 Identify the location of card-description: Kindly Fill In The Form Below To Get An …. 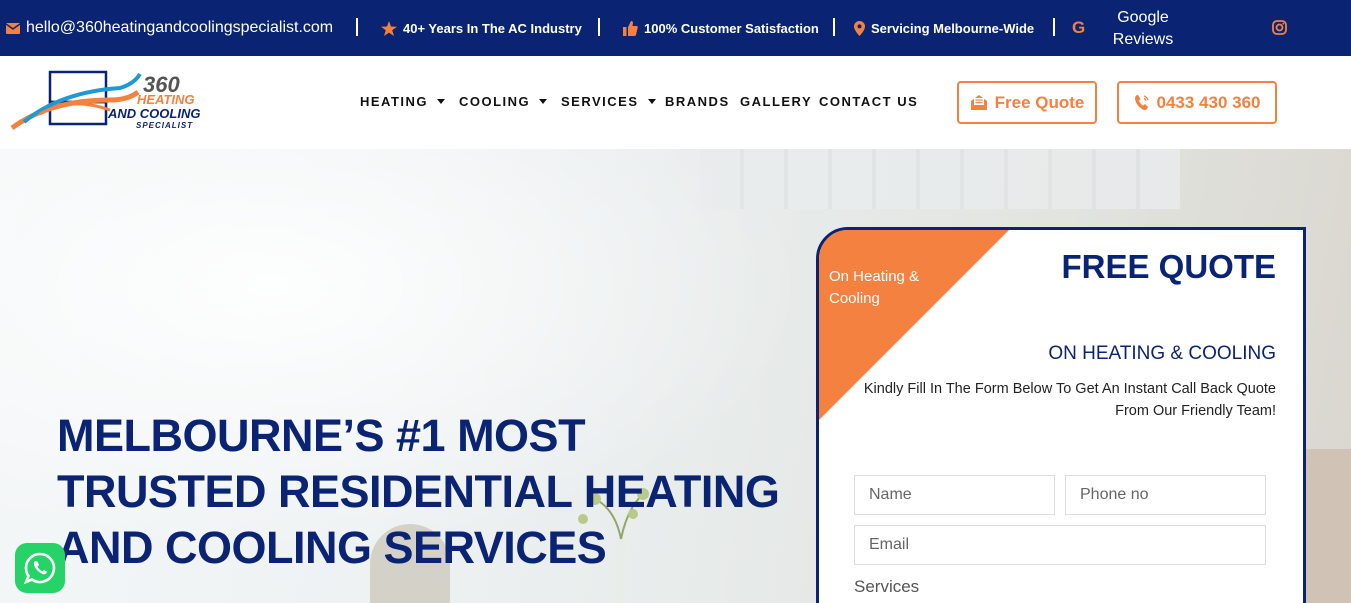
(1069, 400).